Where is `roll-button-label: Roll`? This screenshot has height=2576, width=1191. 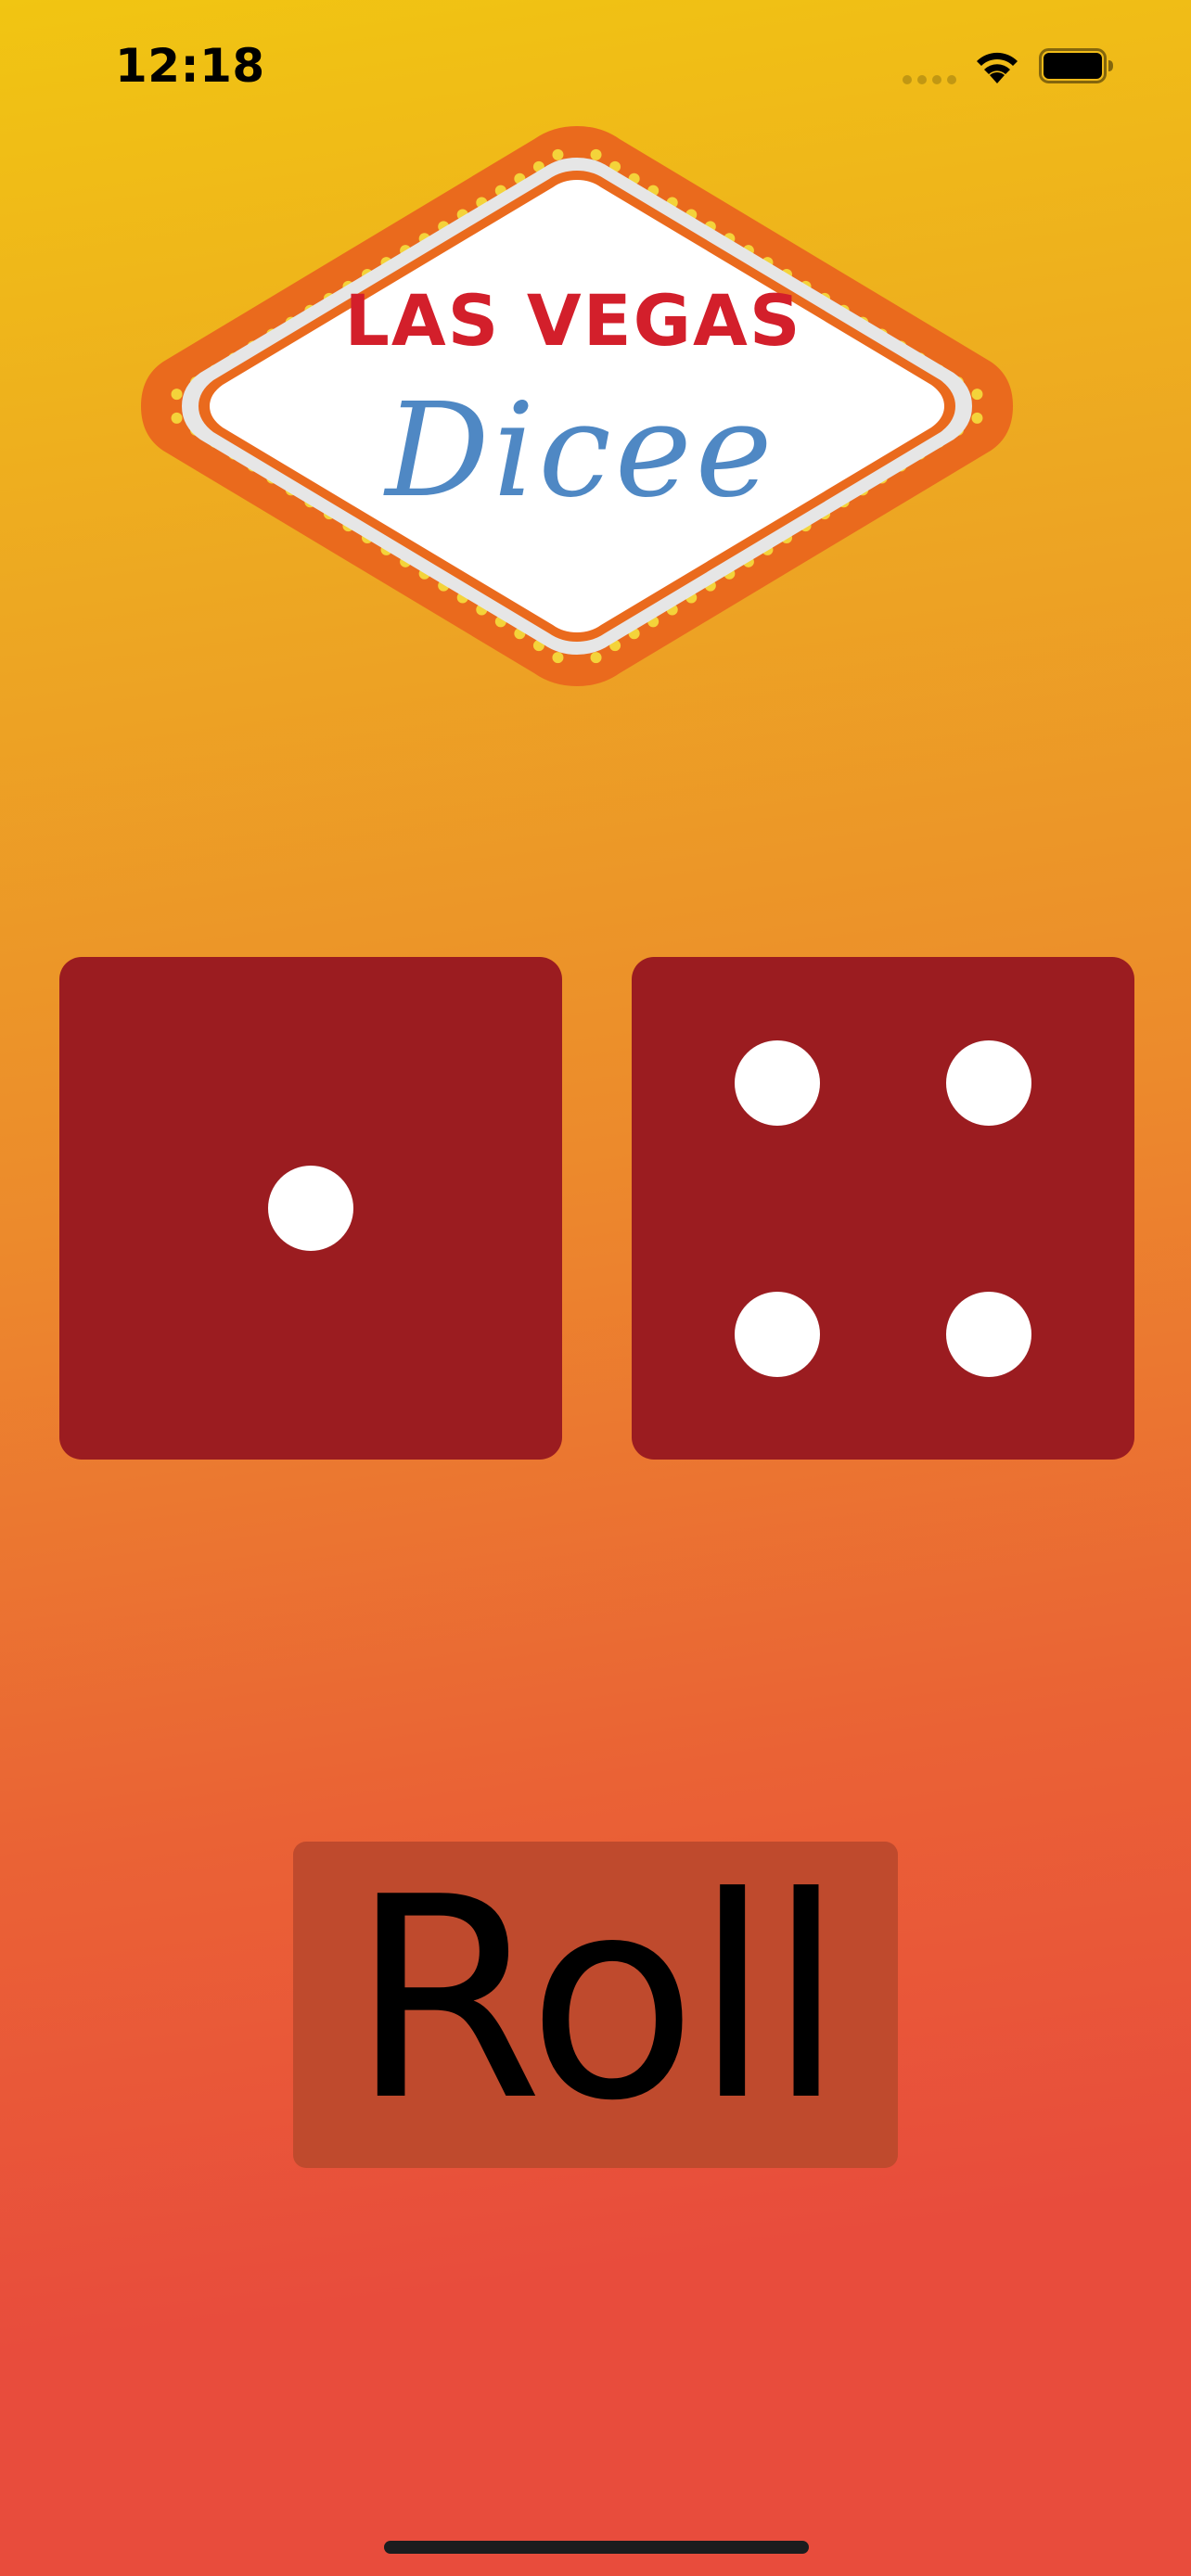
roll-button-label: Roll is located at coordinates (597, 2000).